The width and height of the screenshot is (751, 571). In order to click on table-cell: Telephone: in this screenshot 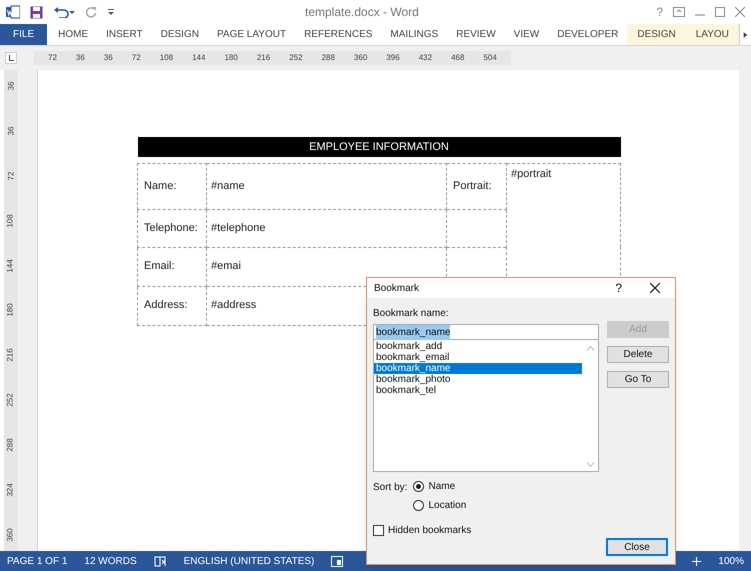, I will do `click(172, 228)`.